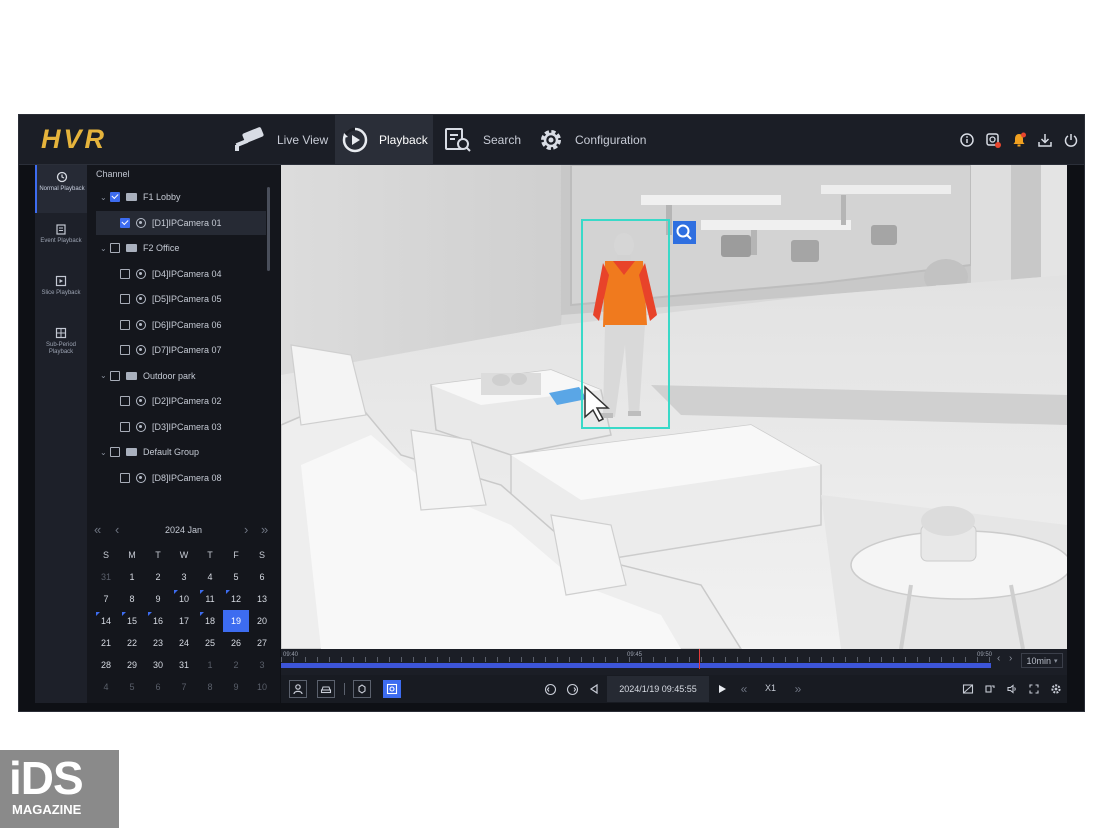 The height and width of the screenshot is (828, 1100). Describe the element at coordinates (967, 140) in the screenshot. I see `info-icon` at that location.